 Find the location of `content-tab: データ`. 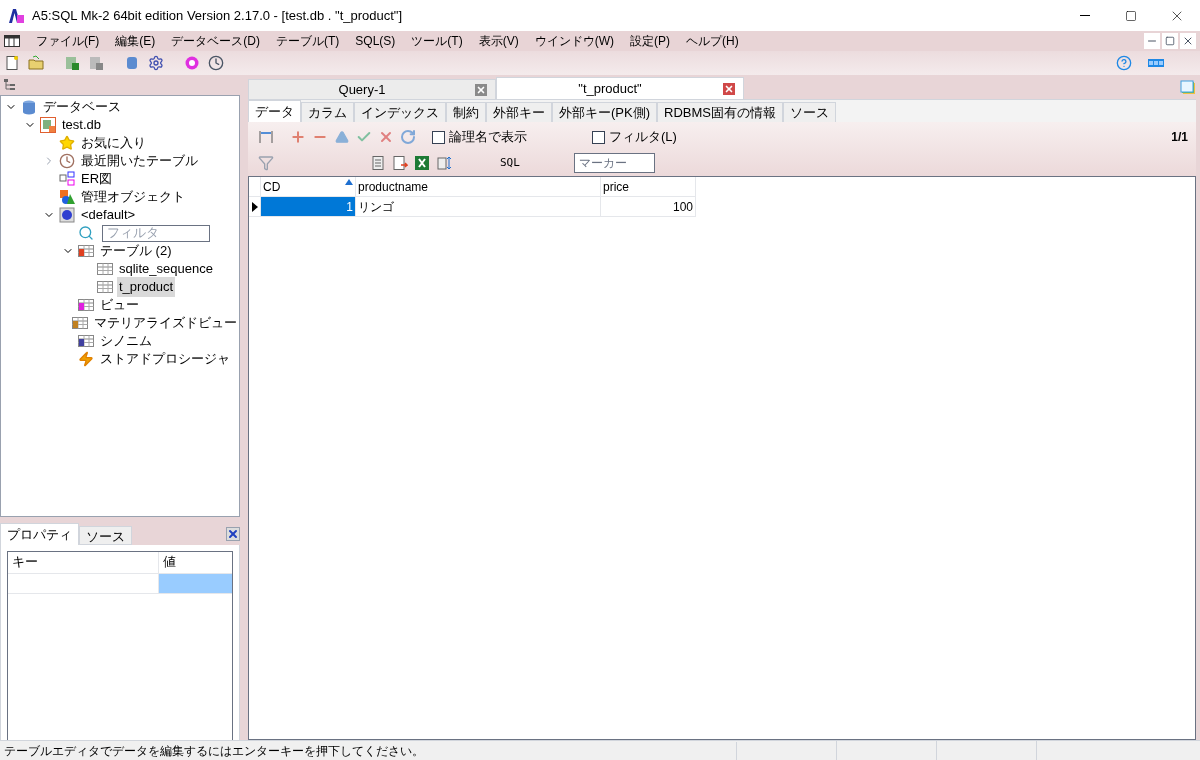

content-tab: データ is located at coordinates (274, 111).